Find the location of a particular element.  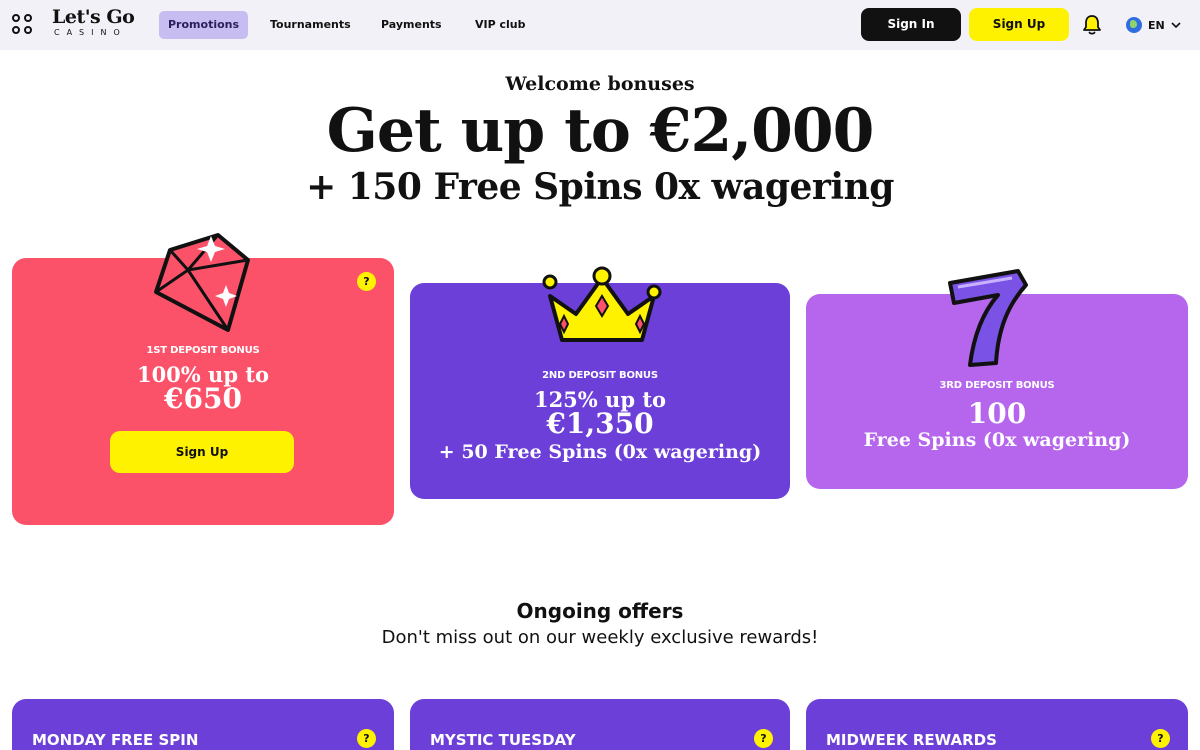

offer-title: MONDAY FREE SPIN is located at coordinates (115, 740).